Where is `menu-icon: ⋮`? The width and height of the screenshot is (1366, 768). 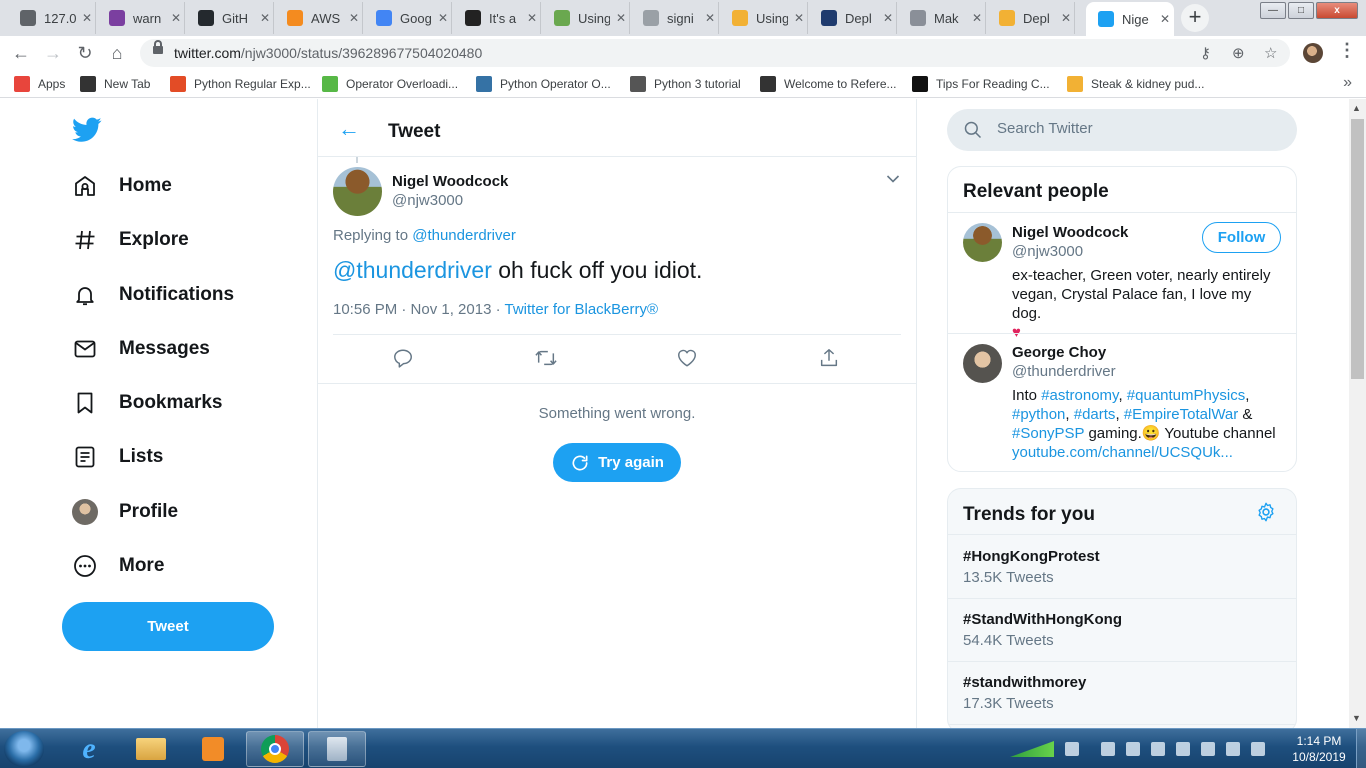 menu-icon: ⋮ is located at coordinates (1347, 50).